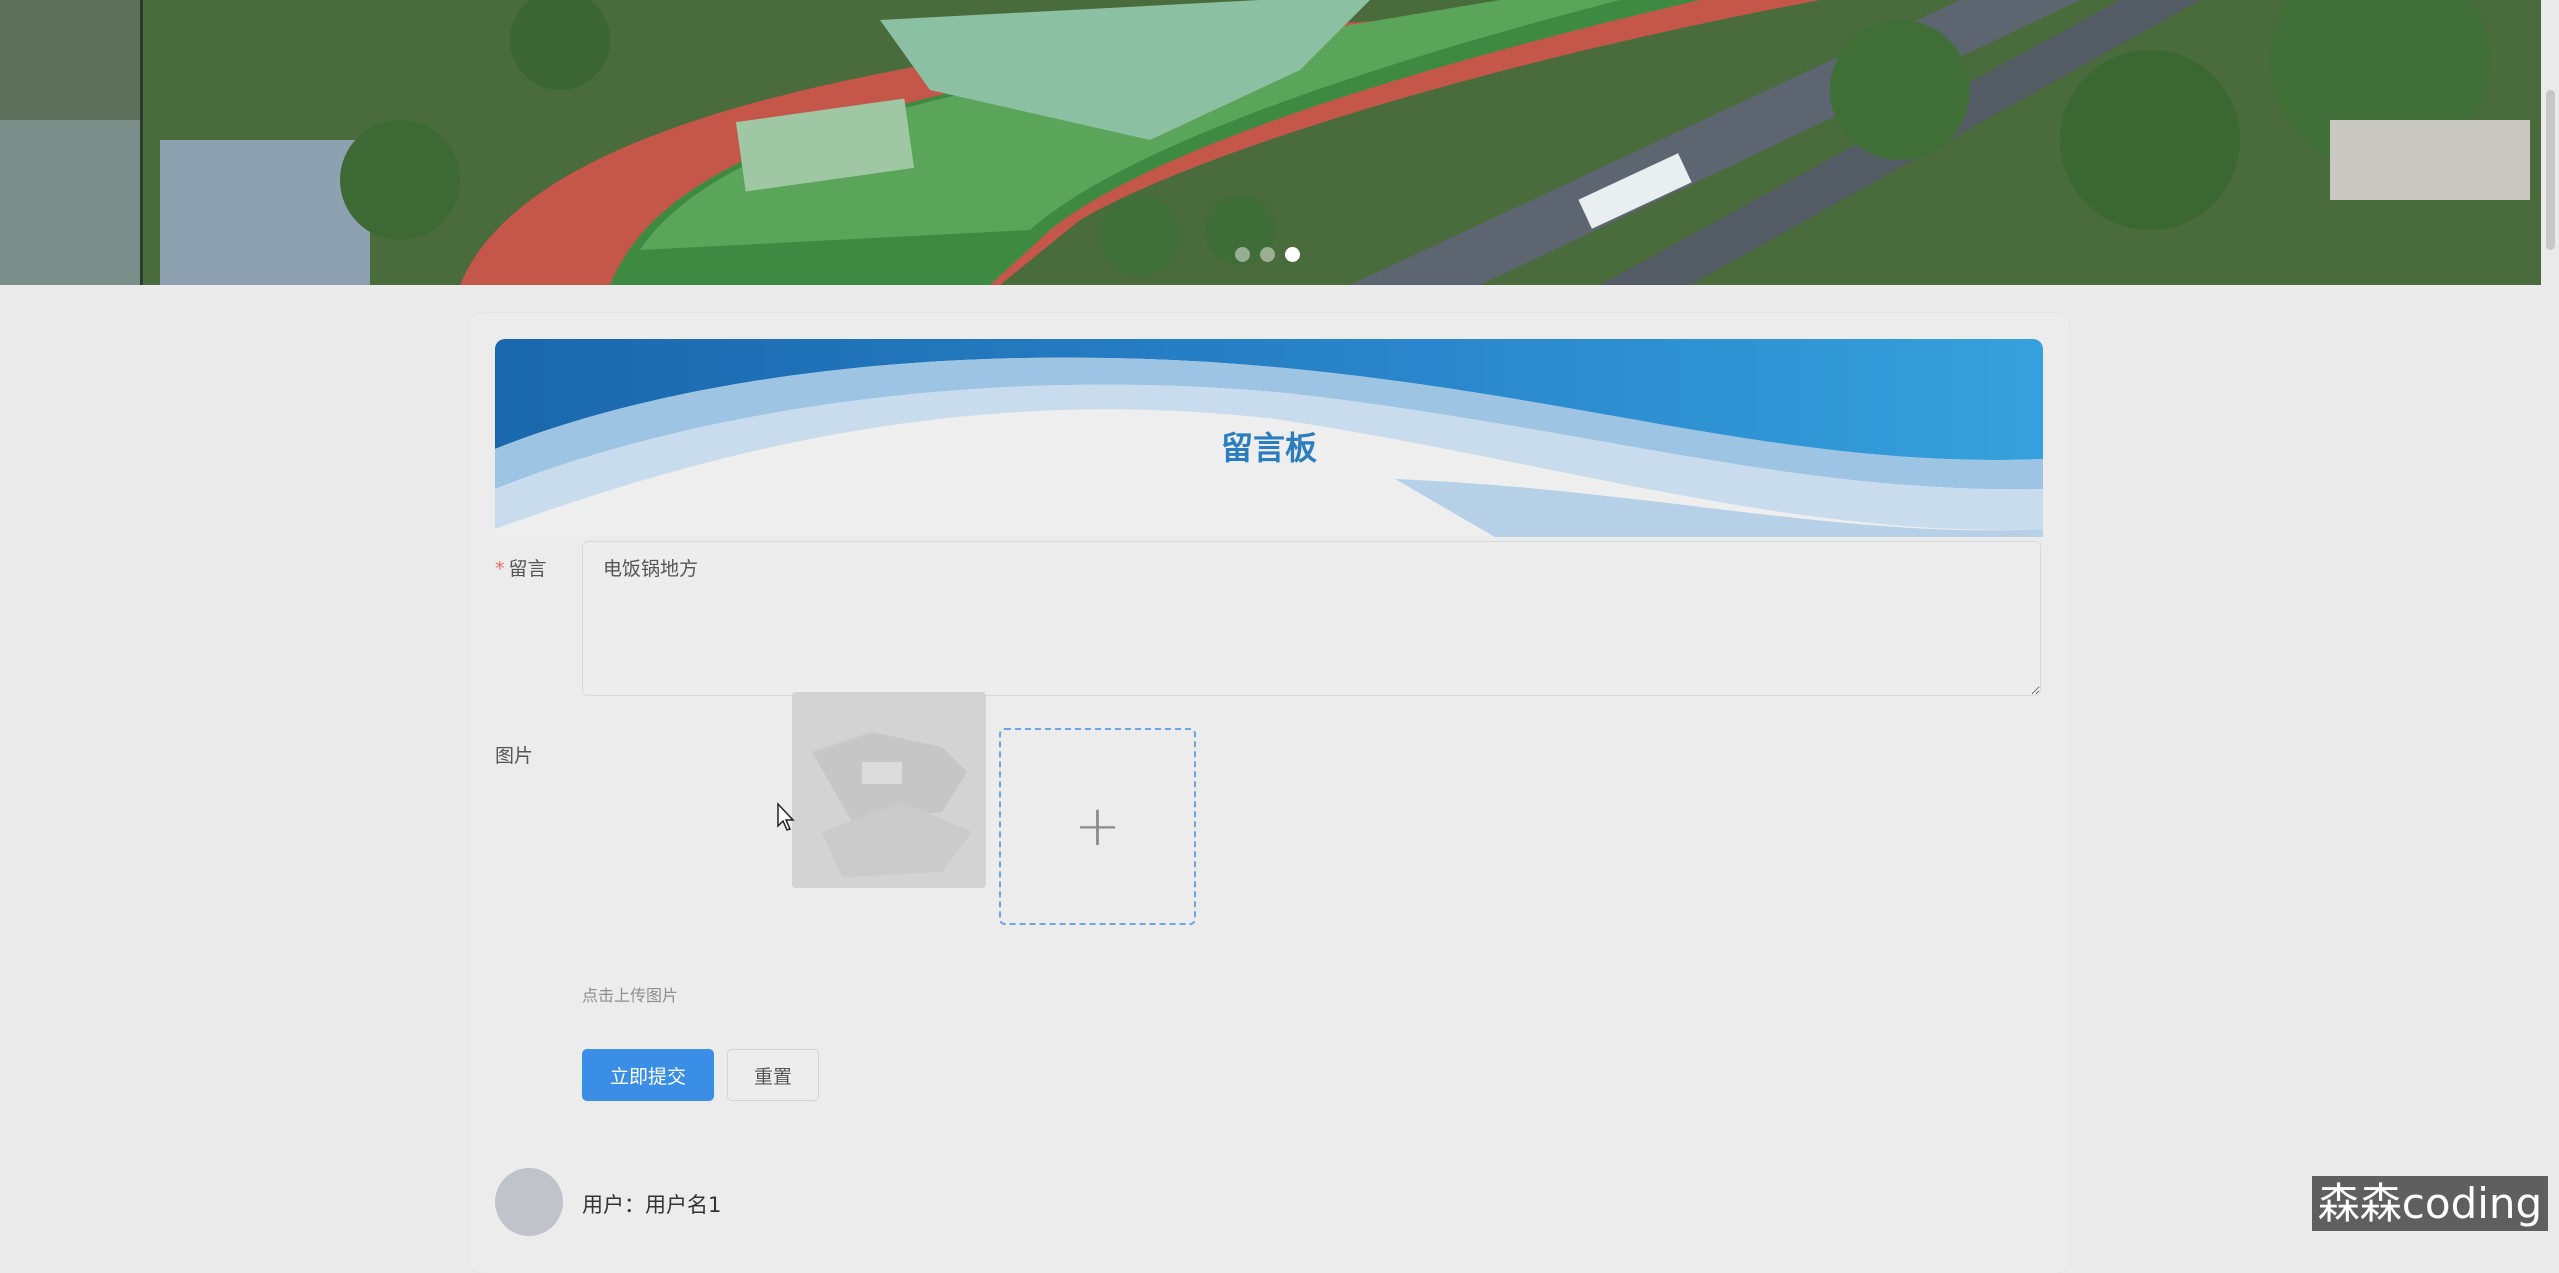 Image resolution: width=2559 pixels, height=1273 pixels. I want to click on plus-icon: +, so click(1097, 826).